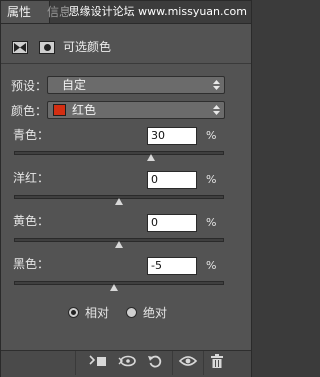  Describe the element at coordinates (84, 110) in the screenshot. I see `colors-value: 红色` at that location.